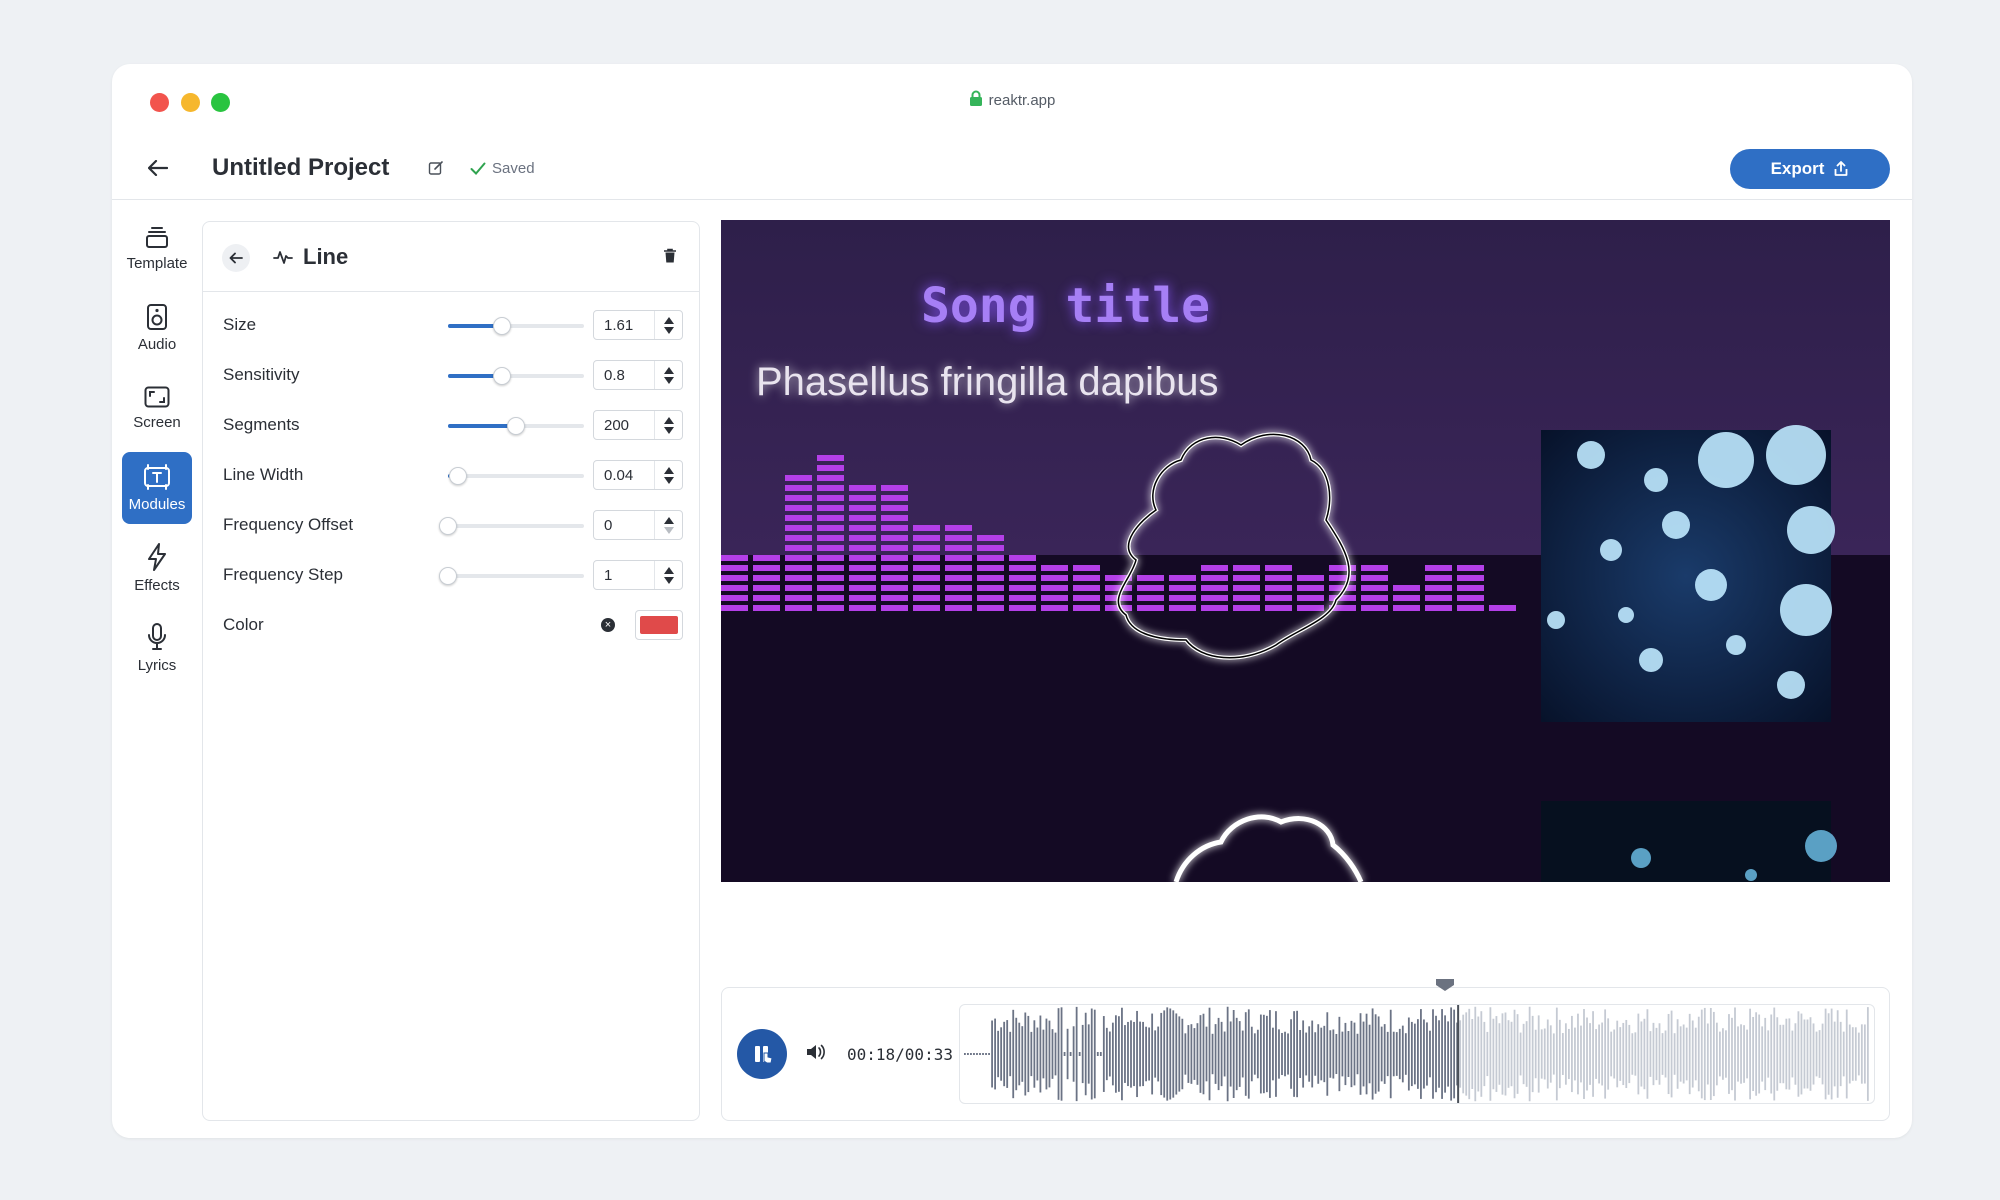  Describe the element at coordinates (511, 526) in the screenshot. I see `frequency-offset-slider` at that location.